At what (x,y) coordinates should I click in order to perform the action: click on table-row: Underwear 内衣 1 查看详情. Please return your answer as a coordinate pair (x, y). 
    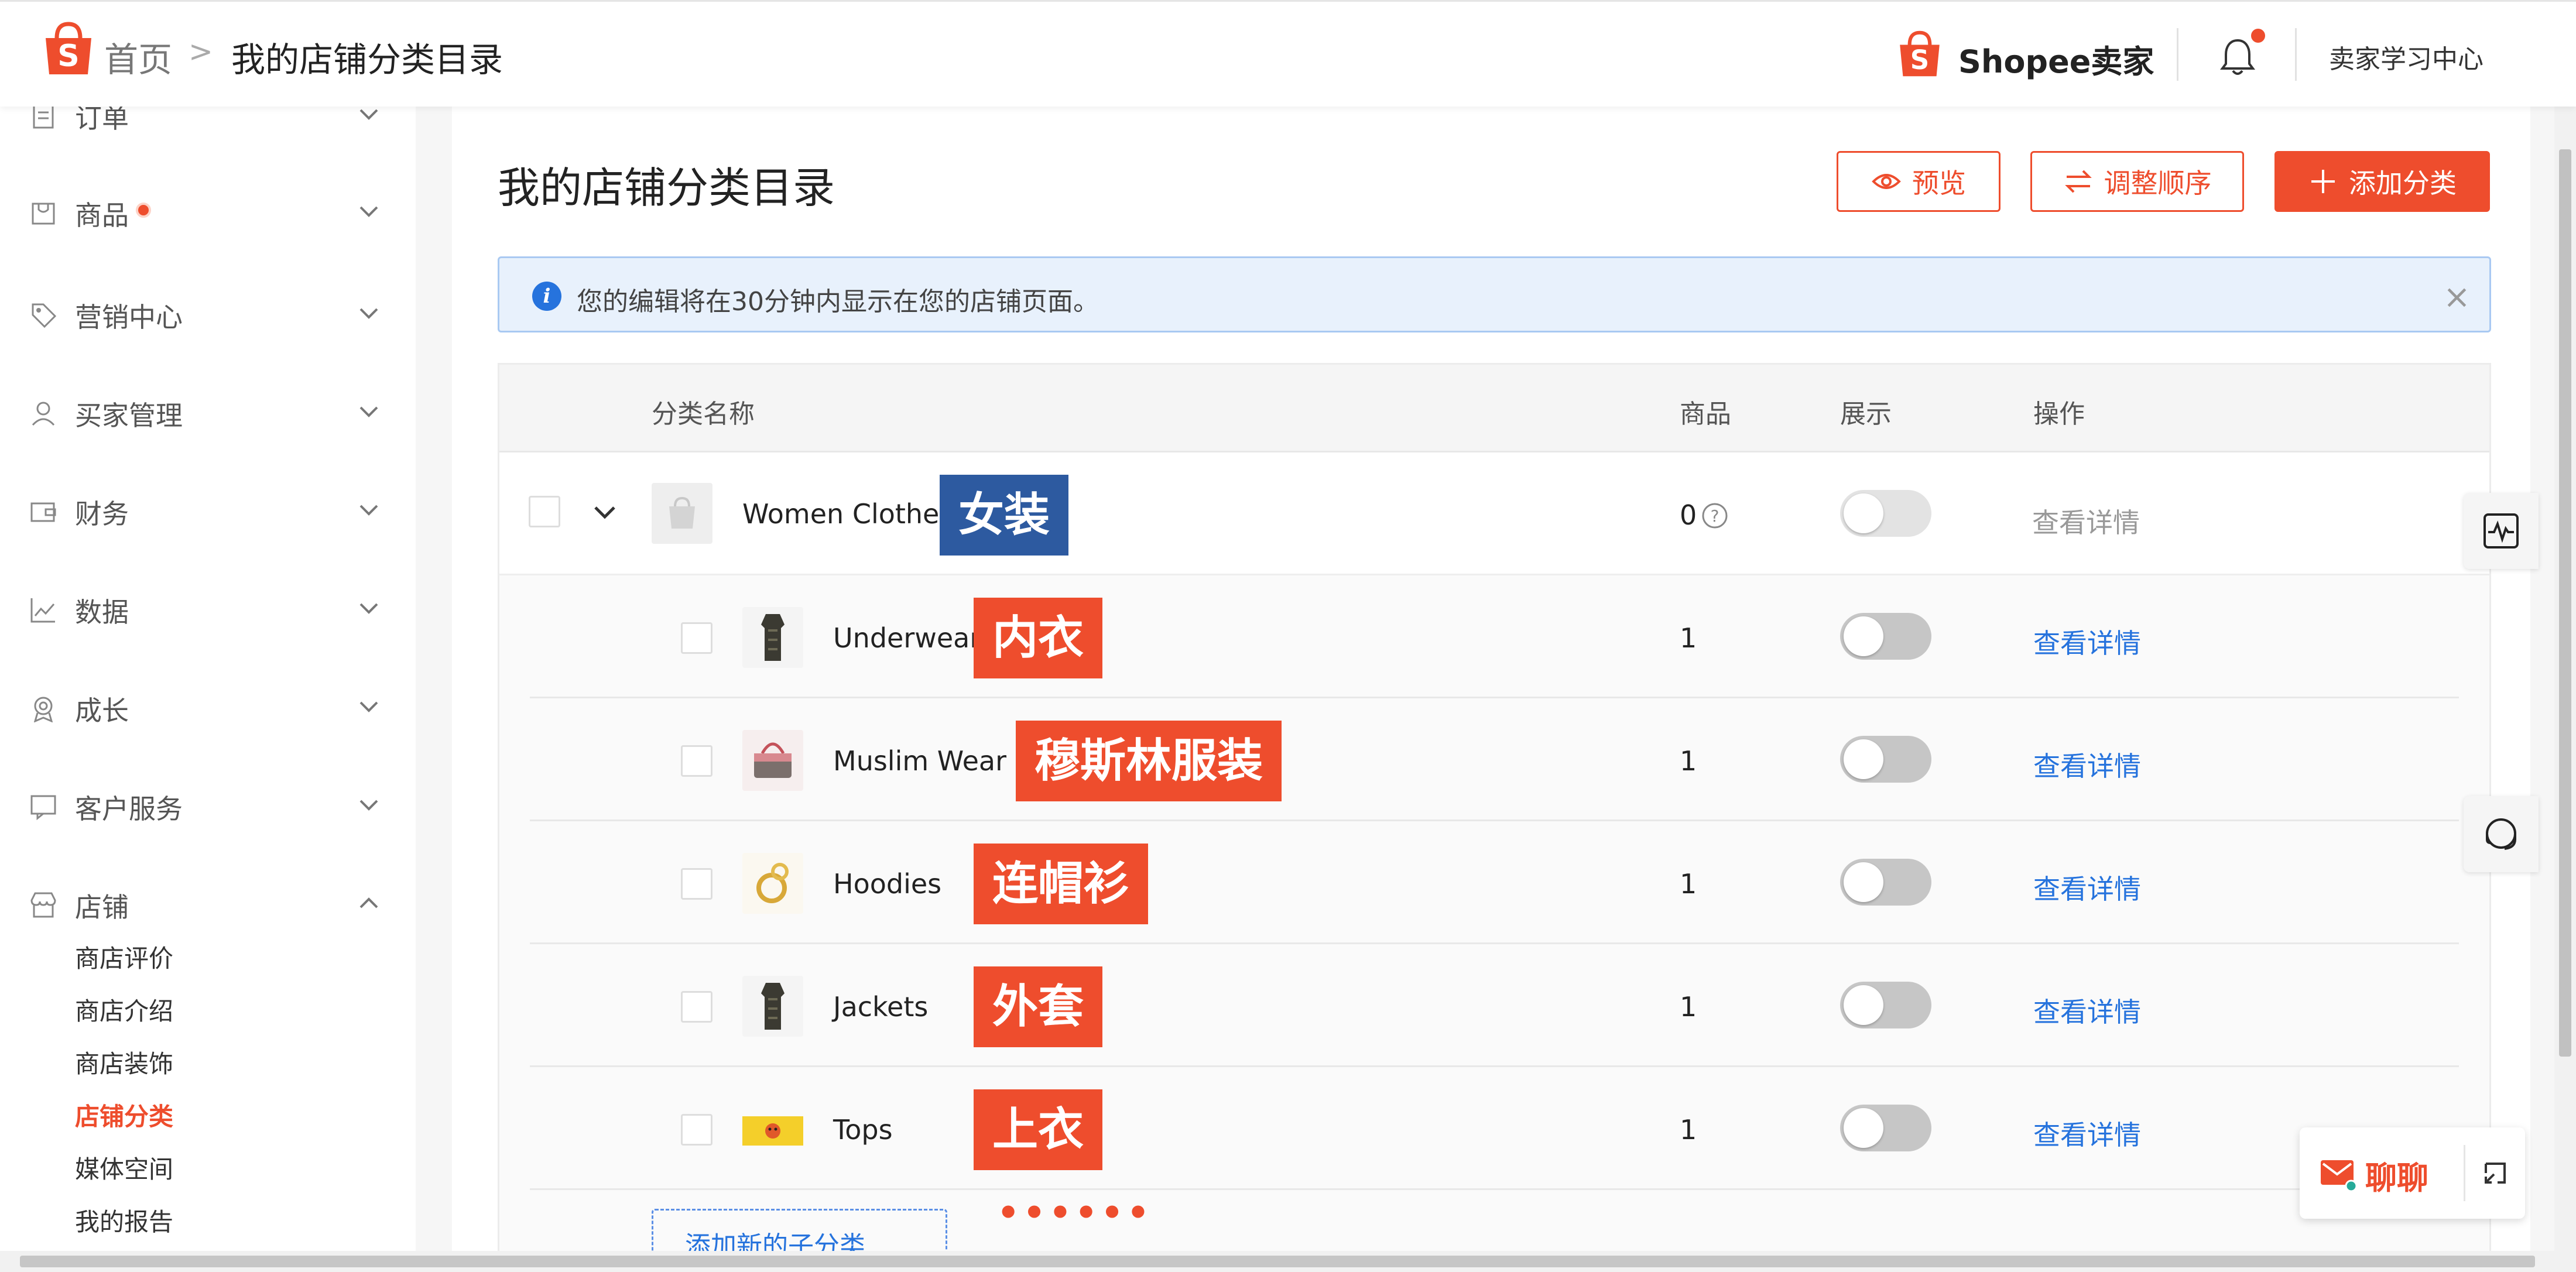
    Looking at the image, I should click on (1494, 636).